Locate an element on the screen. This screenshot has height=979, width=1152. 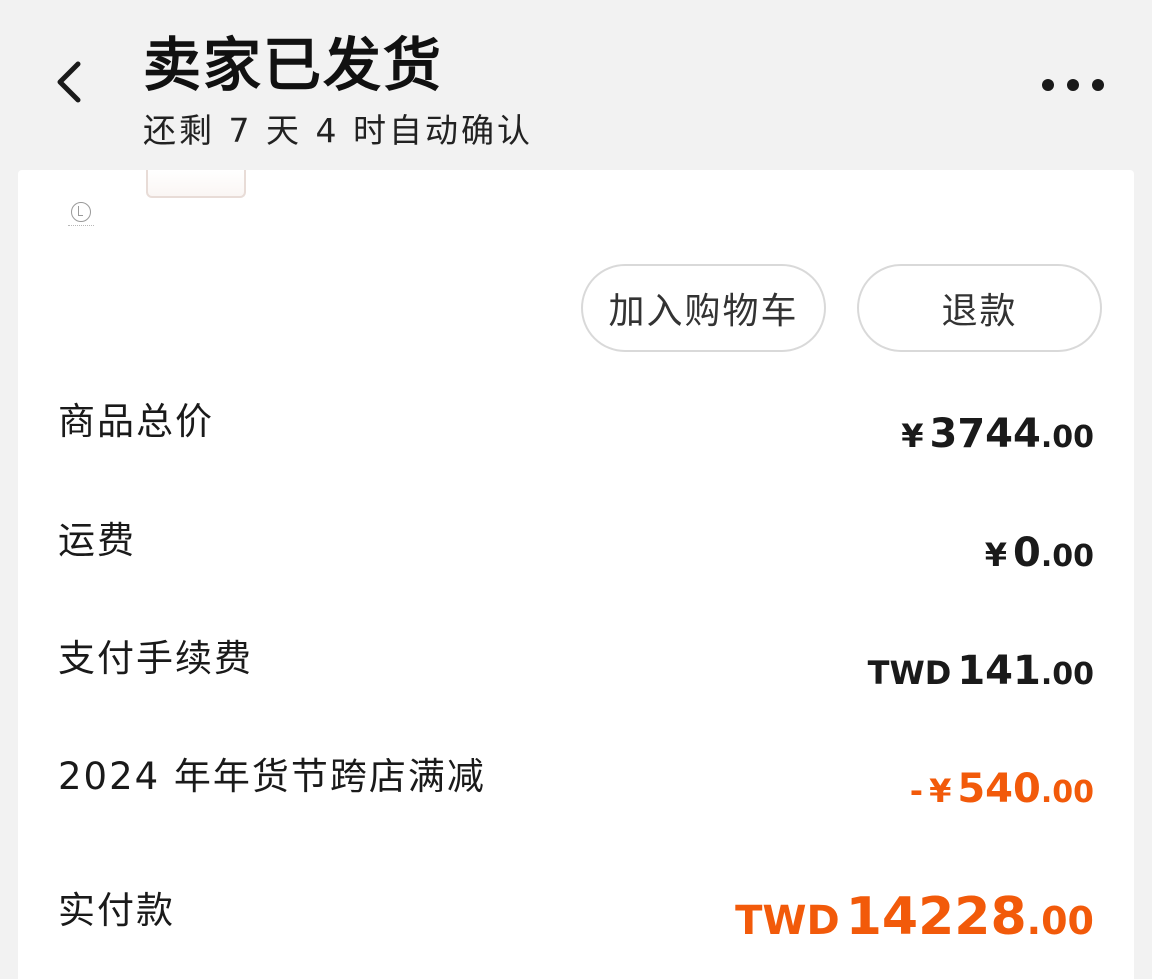
shipping-label: 运费 is located at coordinates (97, 540).